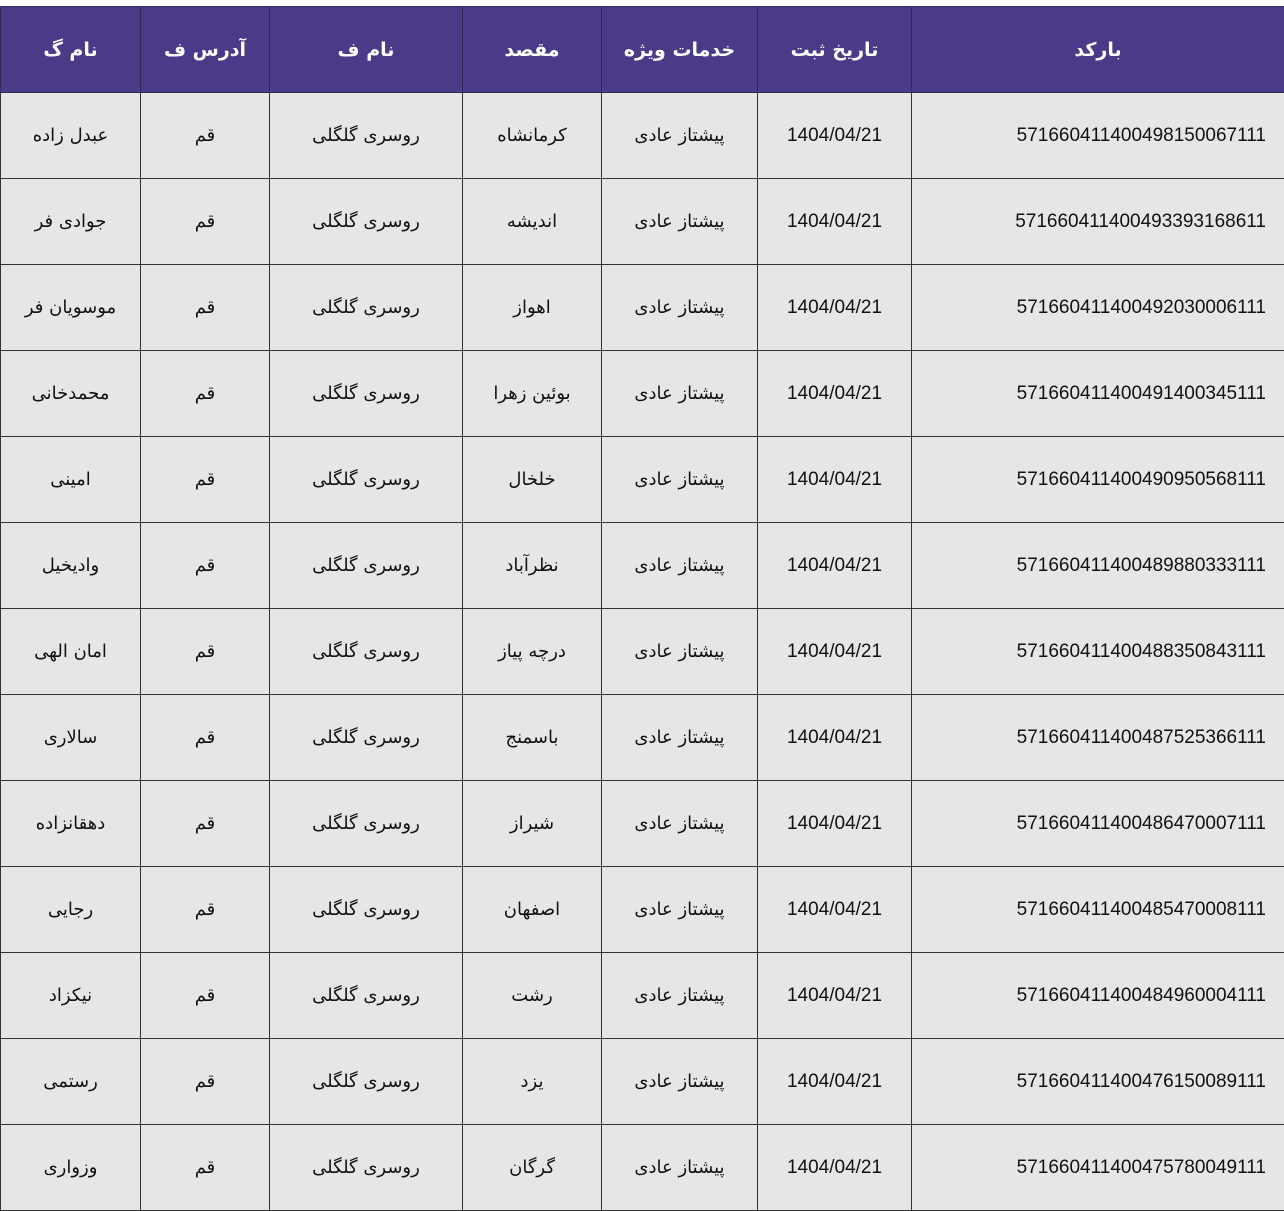 Image resolution: width=1284 pixels, height=1211 pixels. Describe the element at coordinates (532, 566) in the screenshot. I see `cell-destination: نظرآباد` at that location.